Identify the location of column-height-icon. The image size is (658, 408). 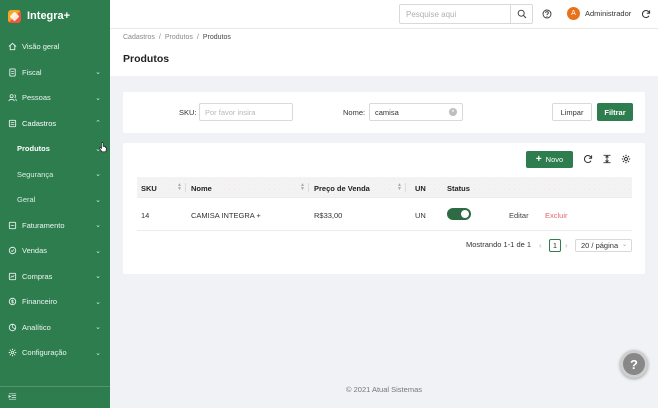
(607, 159).